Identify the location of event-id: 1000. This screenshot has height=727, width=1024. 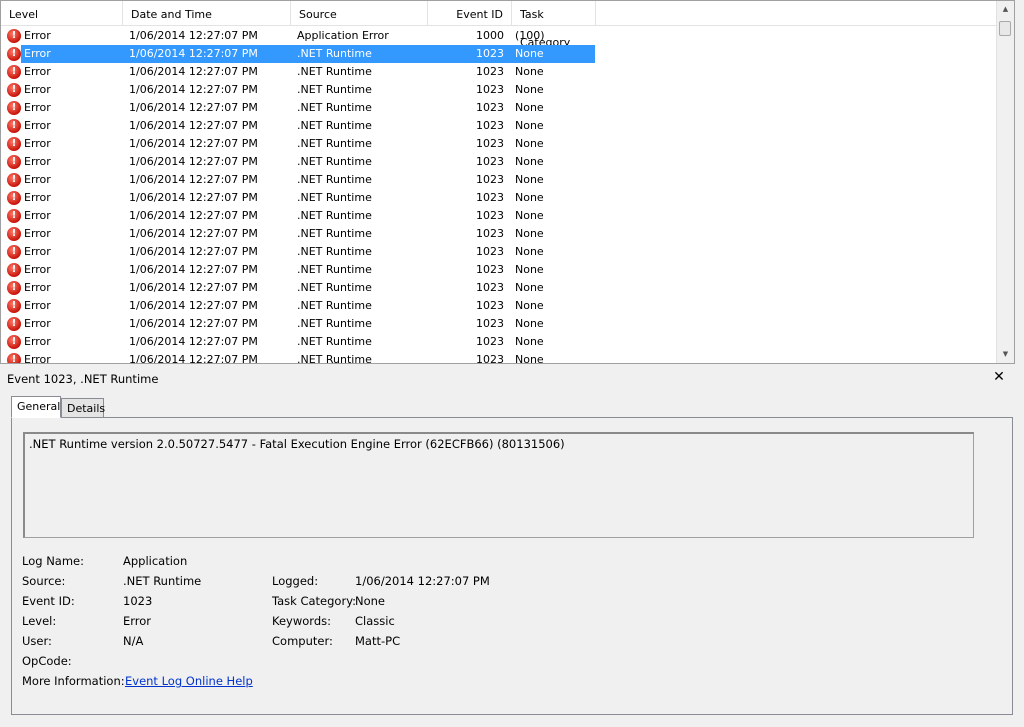
(490, 35).